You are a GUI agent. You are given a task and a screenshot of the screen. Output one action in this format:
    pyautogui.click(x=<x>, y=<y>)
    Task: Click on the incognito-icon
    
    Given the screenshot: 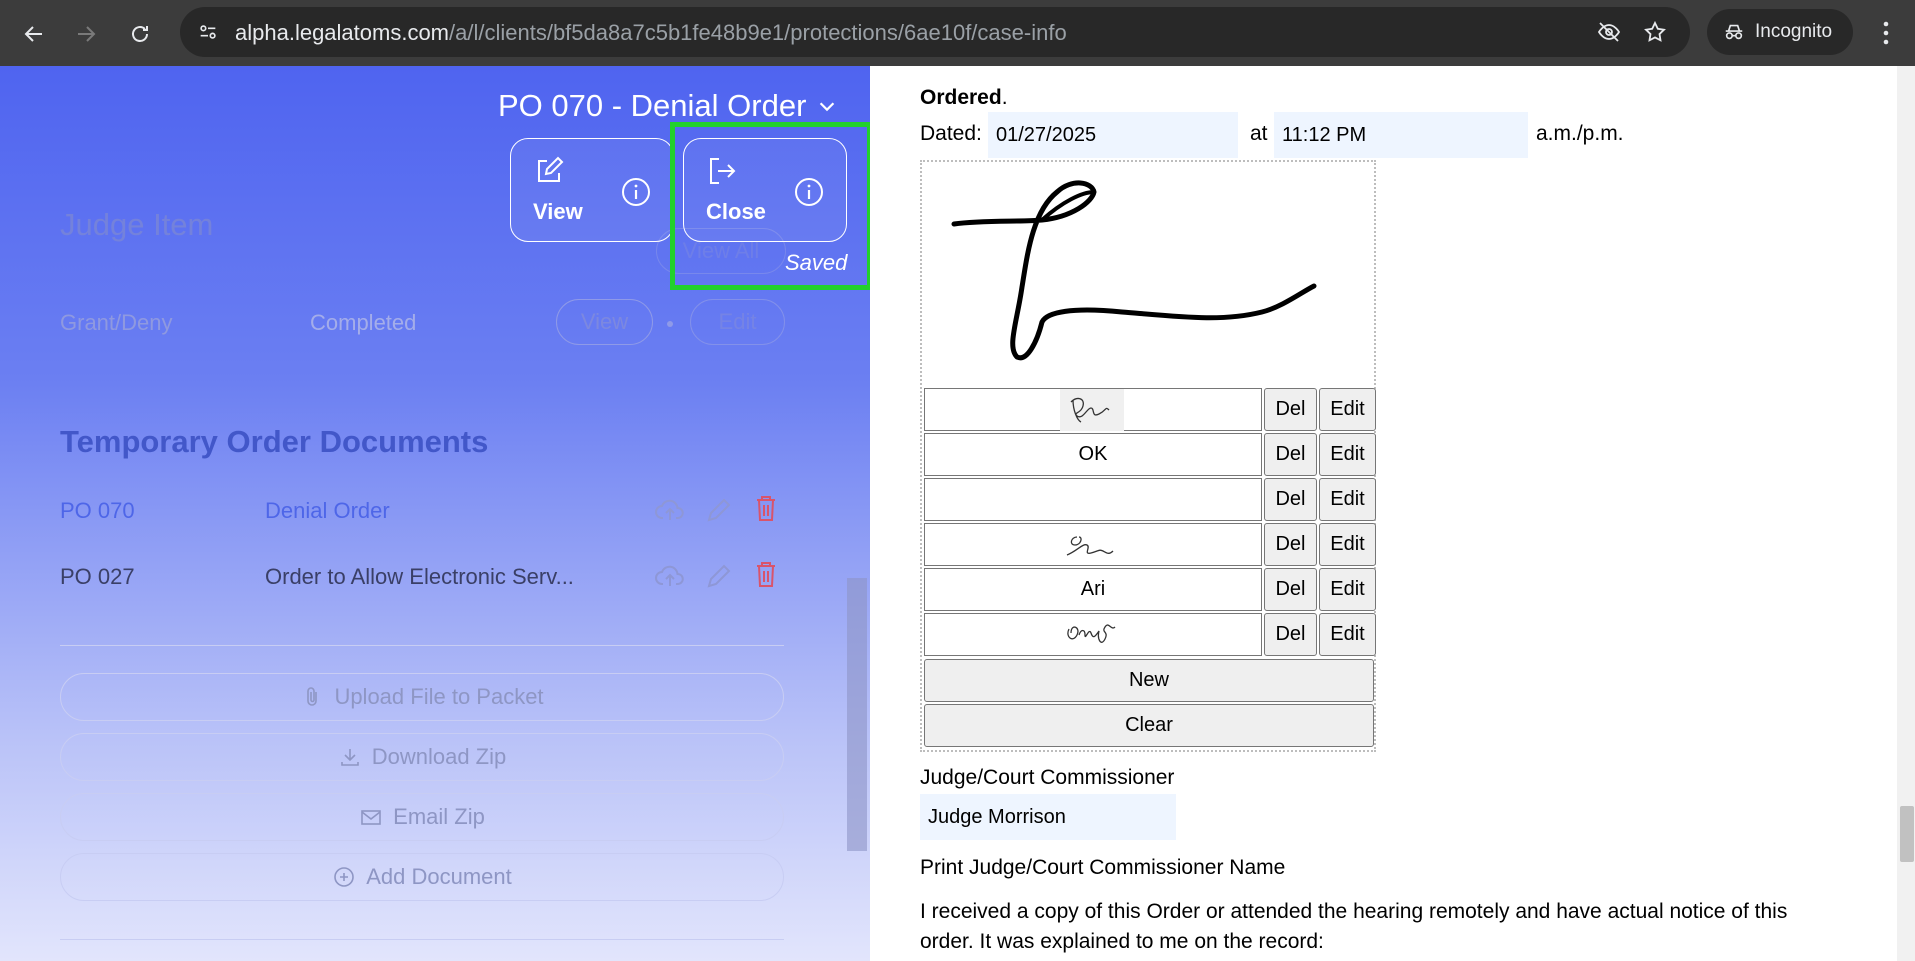 What is the action you would take?
    pyautogui.click(x=1734, y=32)
    